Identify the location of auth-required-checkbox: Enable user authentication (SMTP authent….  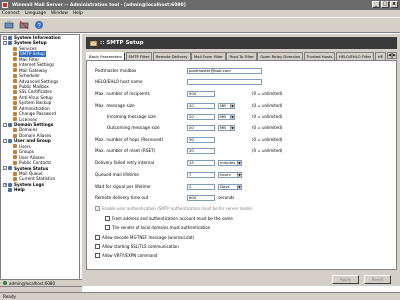
(174, 208).